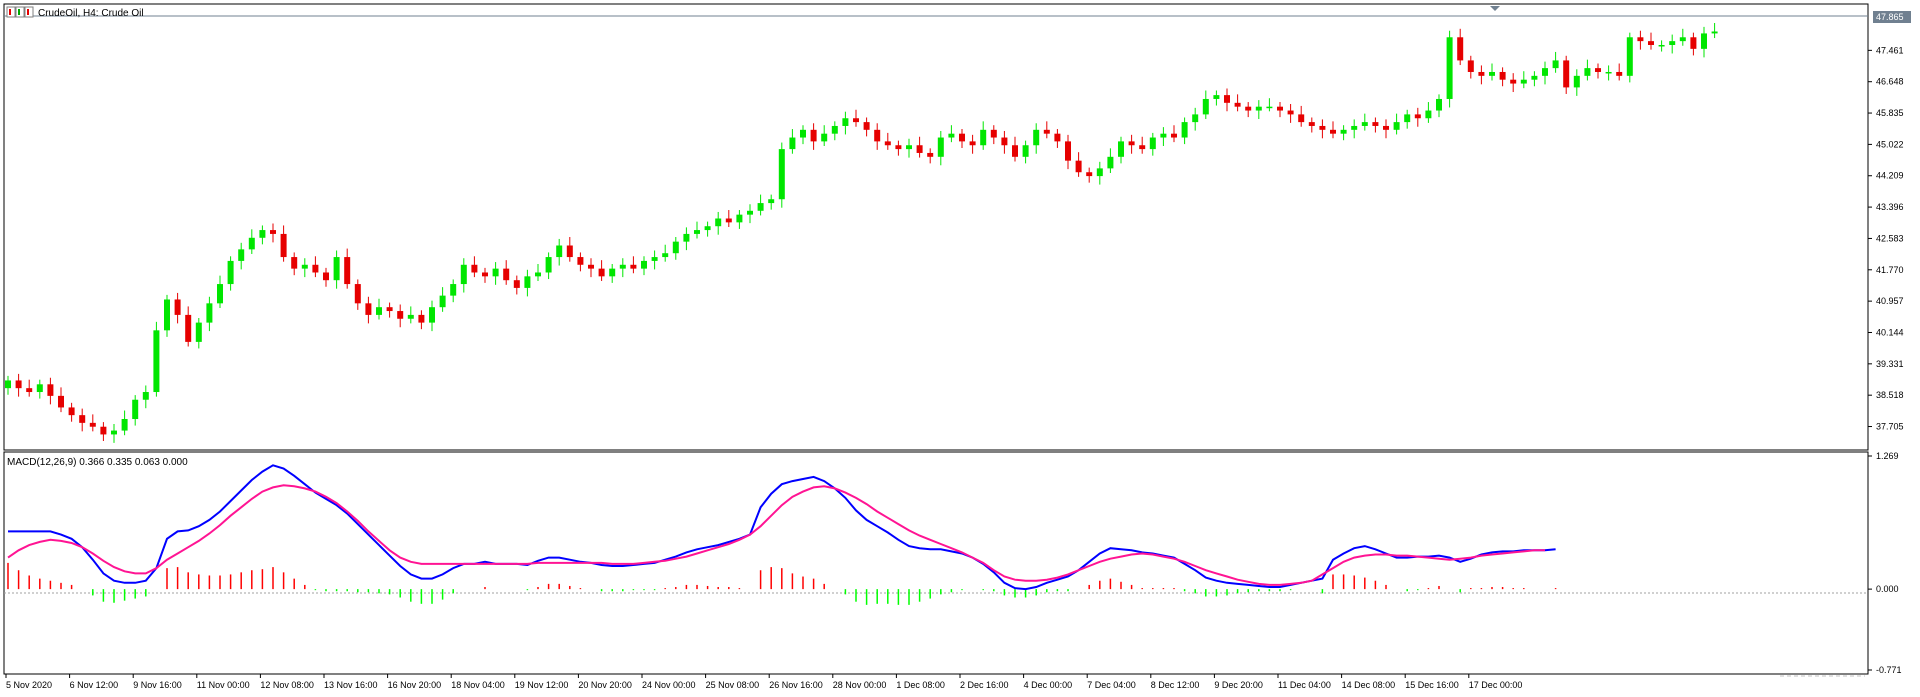 Image resolution: width=1920 pixels, height=697 pixels. Describe the element at coordinates (542, 685) in the screenshot. I see `time-tick-label: 19 Nov 12:00` at that location.